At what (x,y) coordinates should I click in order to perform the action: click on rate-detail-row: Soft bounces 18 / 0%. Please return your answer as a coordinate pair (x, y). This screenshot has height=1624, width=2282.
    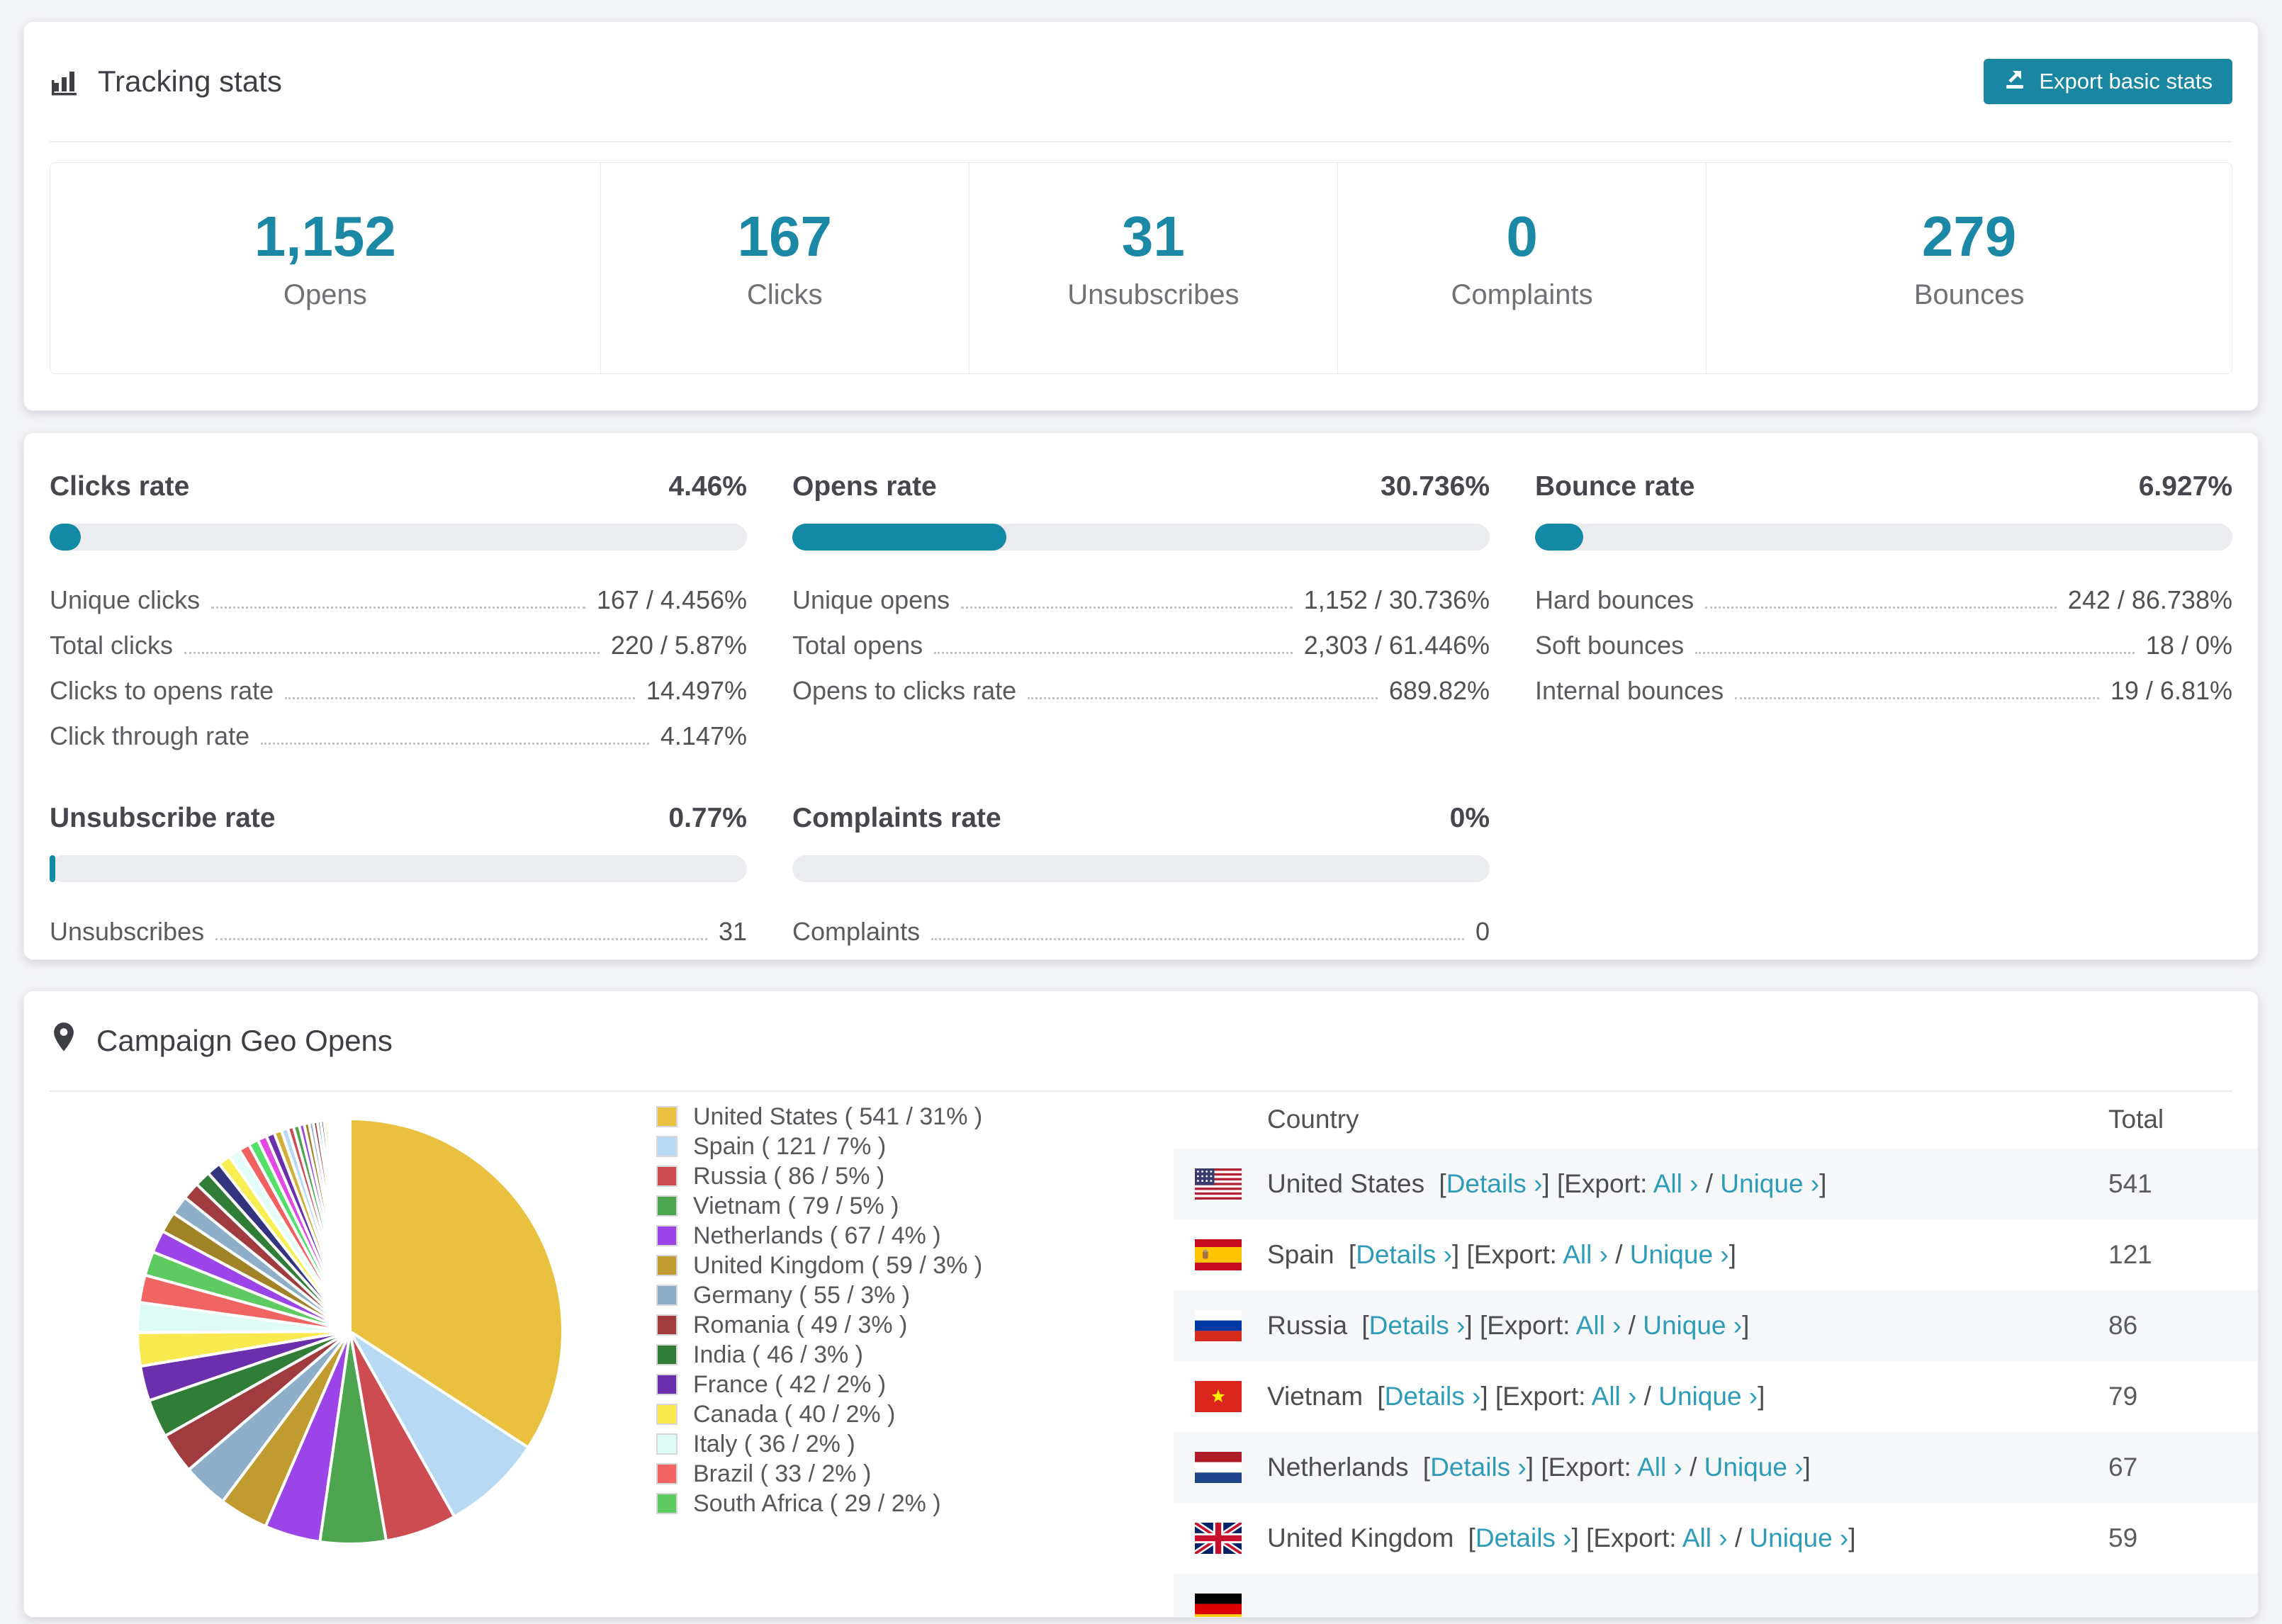
    Looking at the image, I should click on (1884, 646).